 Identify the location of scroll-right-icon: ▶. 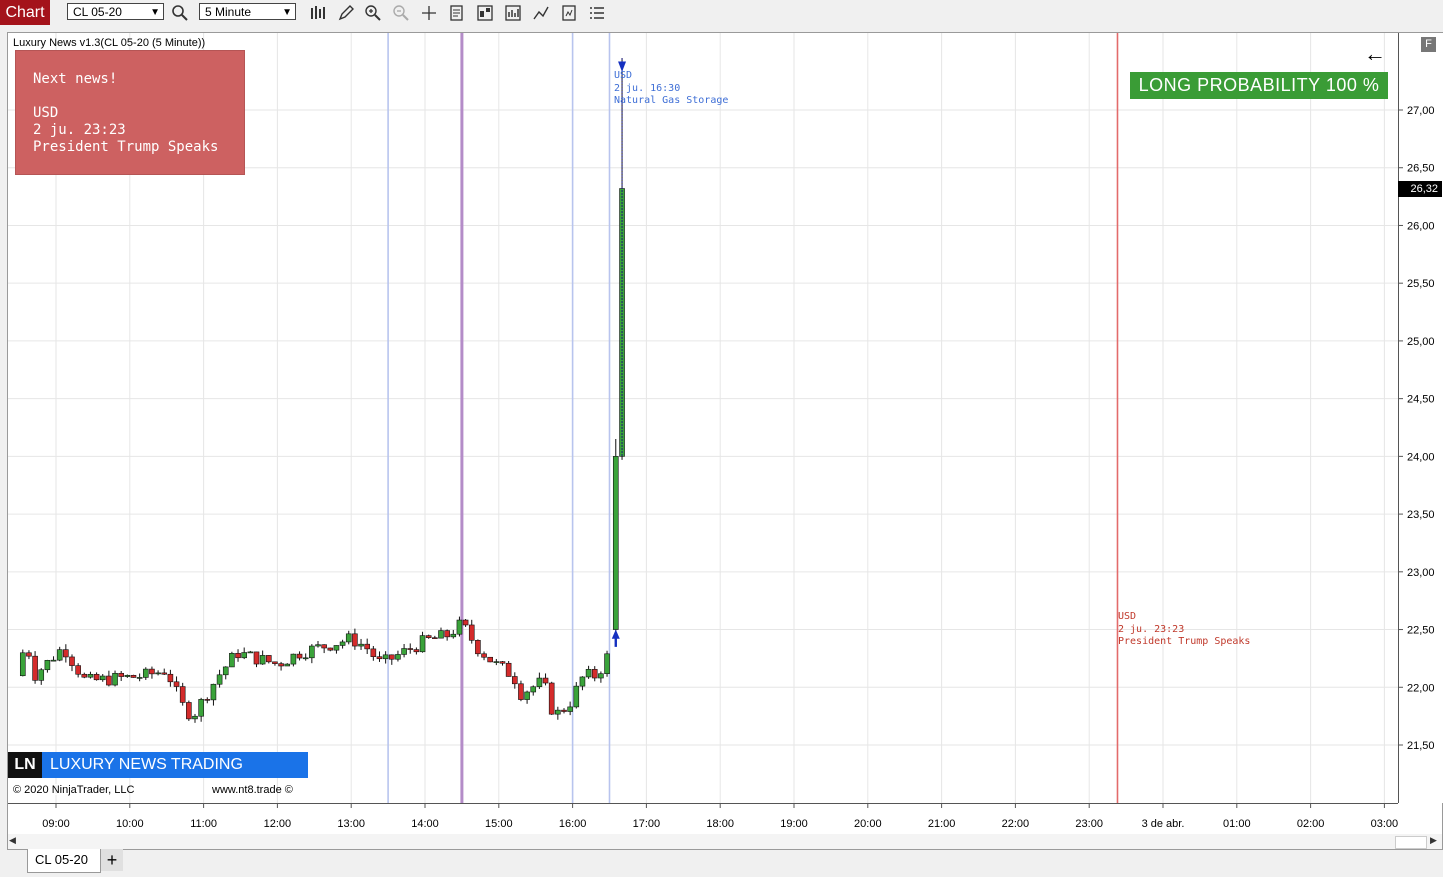
(1433, 840).